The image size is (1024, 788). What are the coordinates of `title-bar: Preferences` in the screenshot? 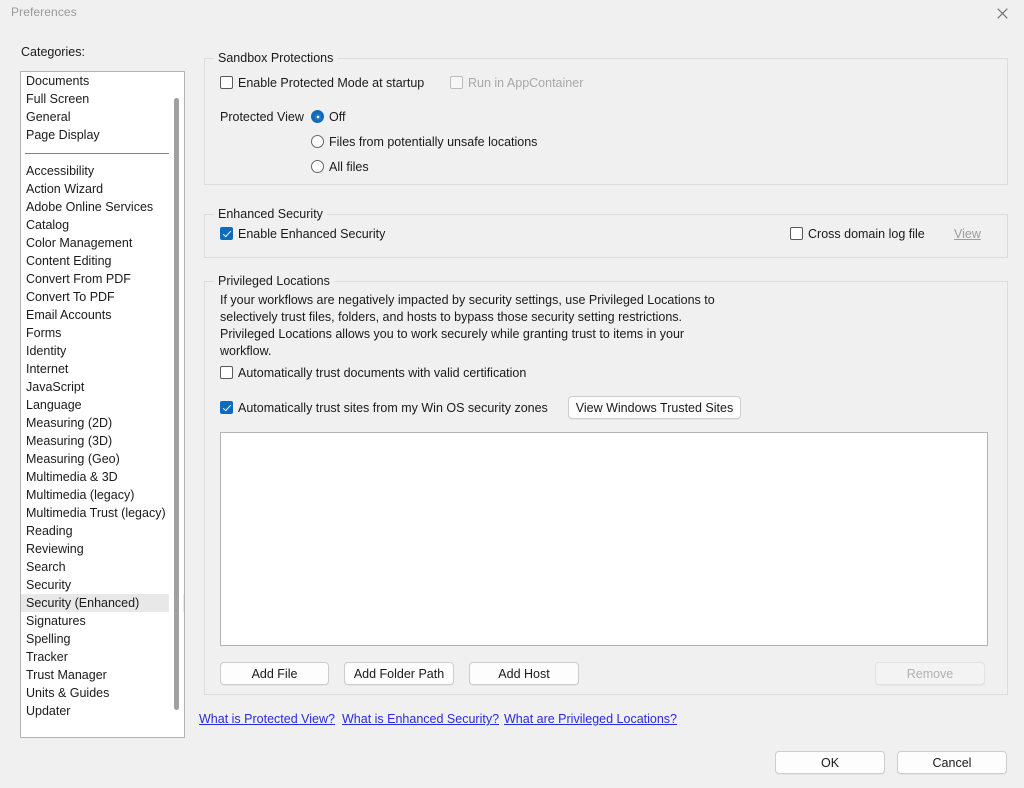 It's located at (512, 13).